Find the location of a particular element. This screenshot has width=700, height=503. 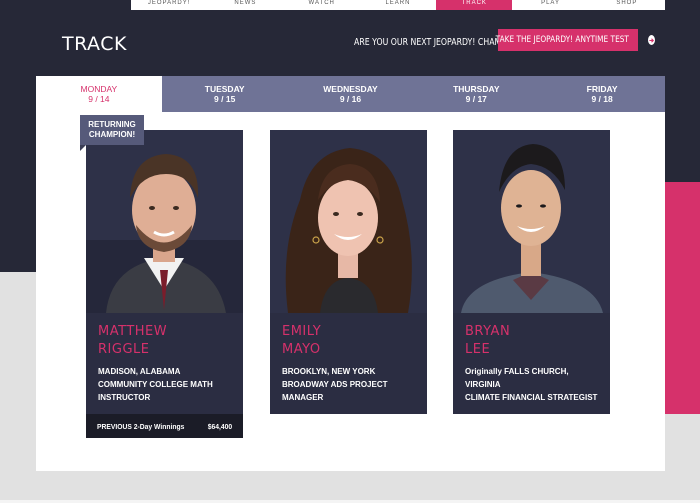

tab-thursday: THURSDAY 9 / 17 is located at coordinates (476, 94).